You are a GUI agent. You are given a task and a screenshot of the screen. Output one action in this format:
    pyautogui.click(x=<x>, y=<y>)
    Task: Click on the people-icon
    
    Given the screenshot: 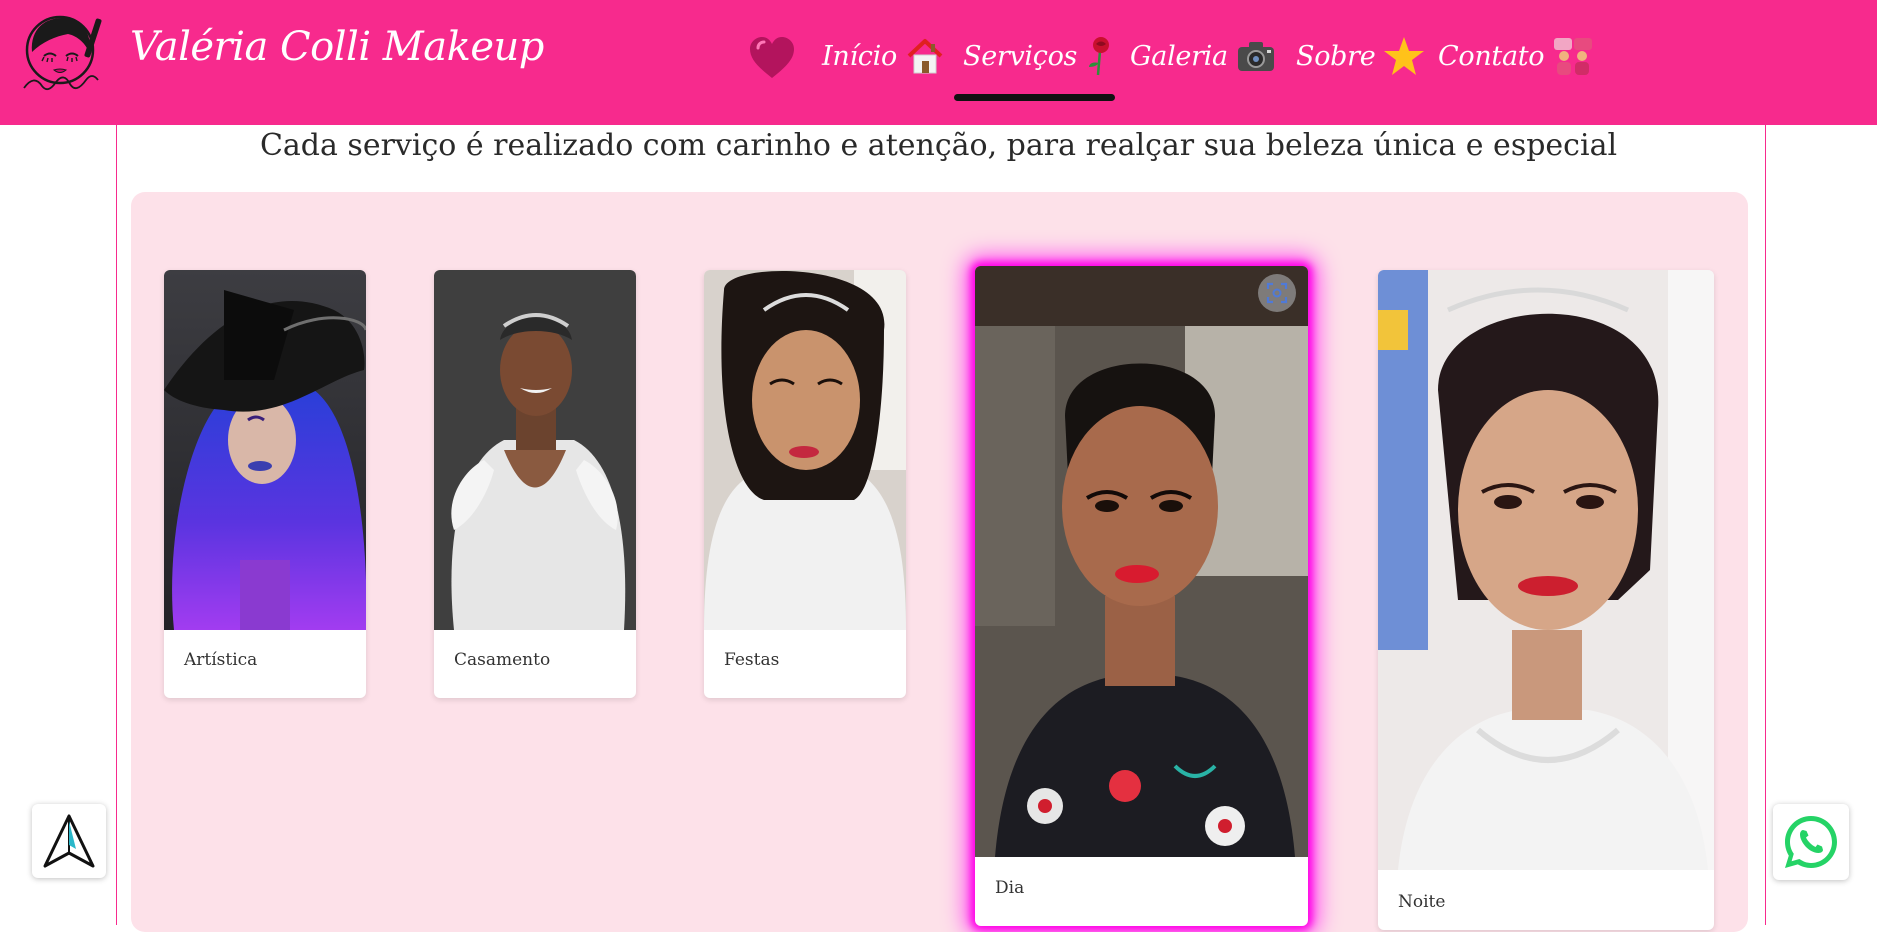 What is the action you would take?
    pyautogui.click(x=1573, y=56)
    